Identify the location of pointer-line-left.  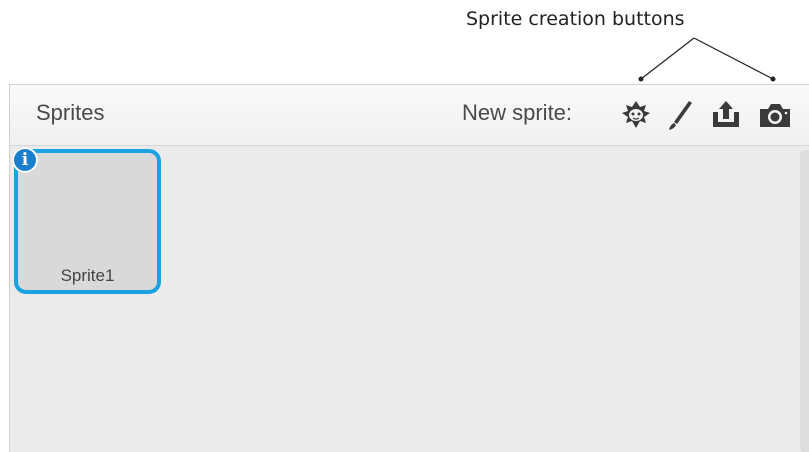
(667, 58).